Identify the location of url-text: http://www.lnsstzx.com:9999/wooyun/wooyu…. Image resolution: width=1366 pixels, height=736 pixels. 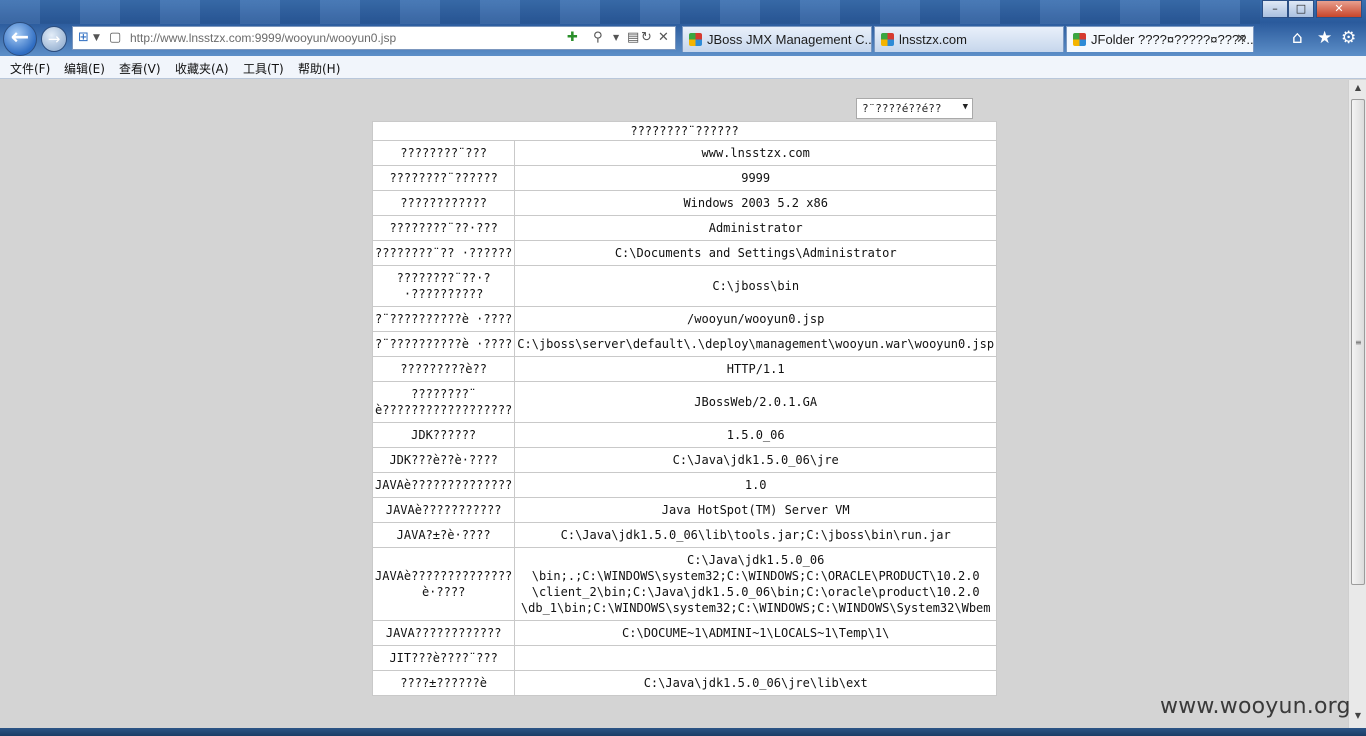
(263, 38).